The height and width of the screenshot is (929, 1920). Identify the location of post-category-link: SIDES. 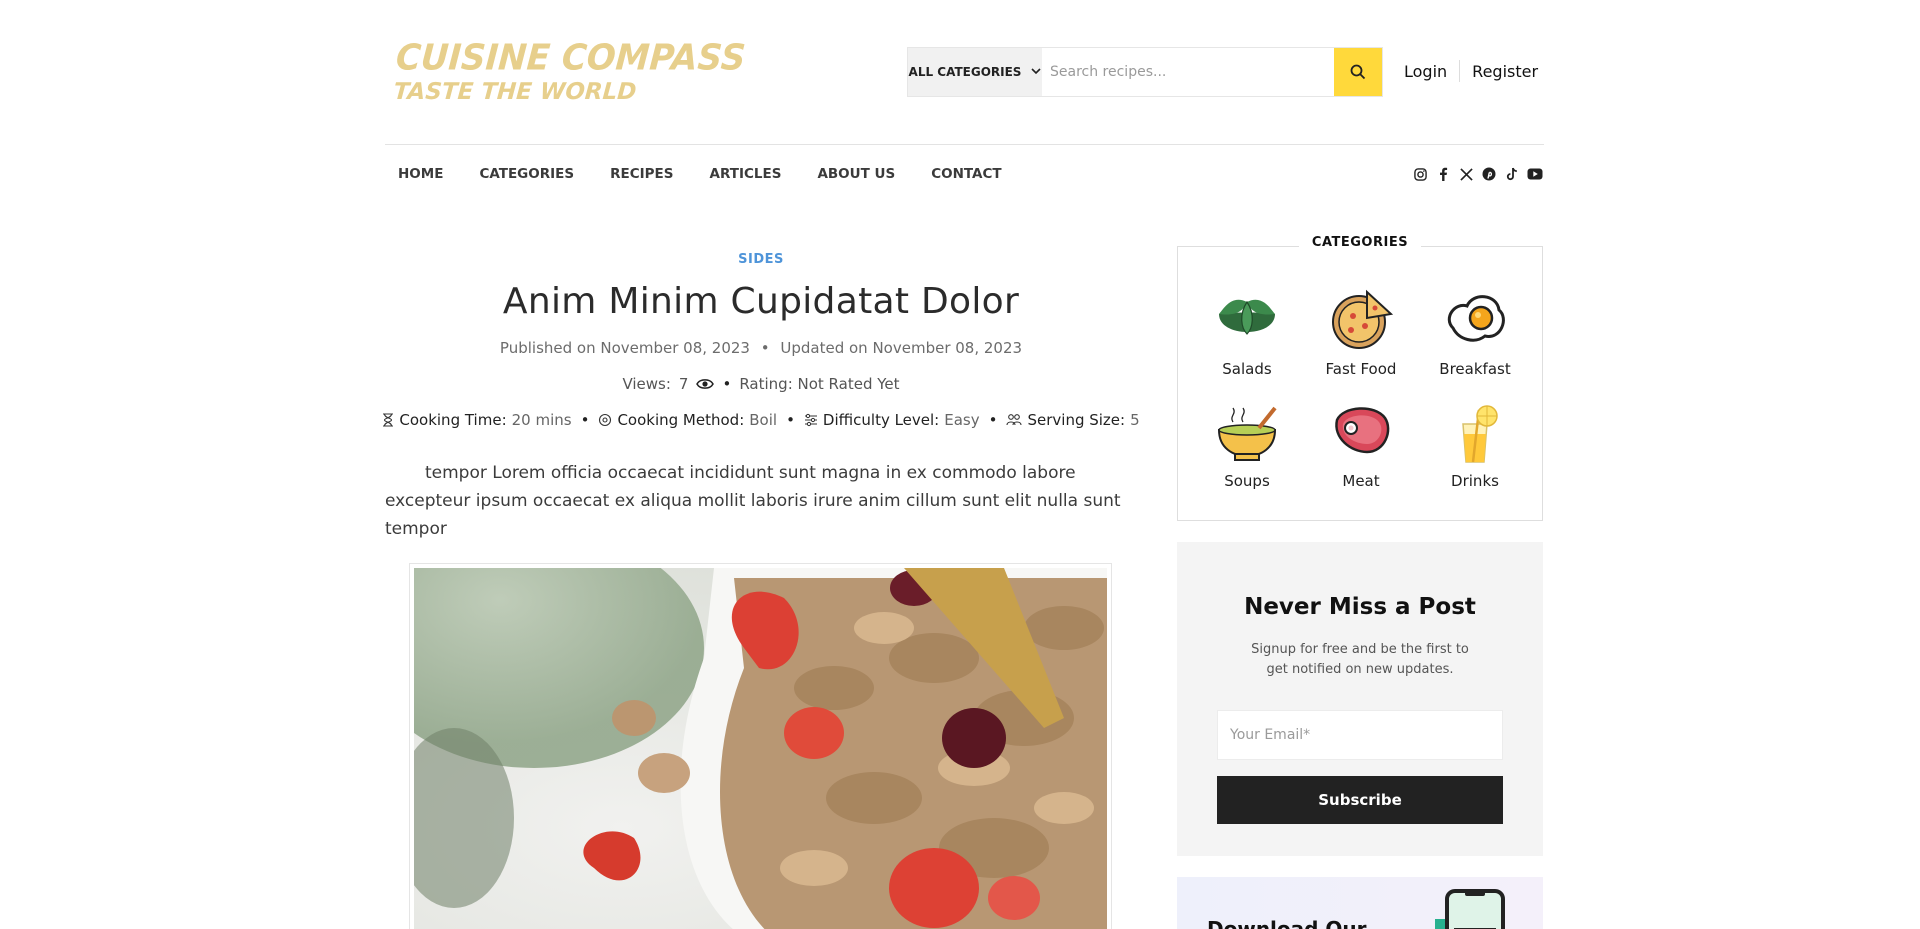
(761, 259).